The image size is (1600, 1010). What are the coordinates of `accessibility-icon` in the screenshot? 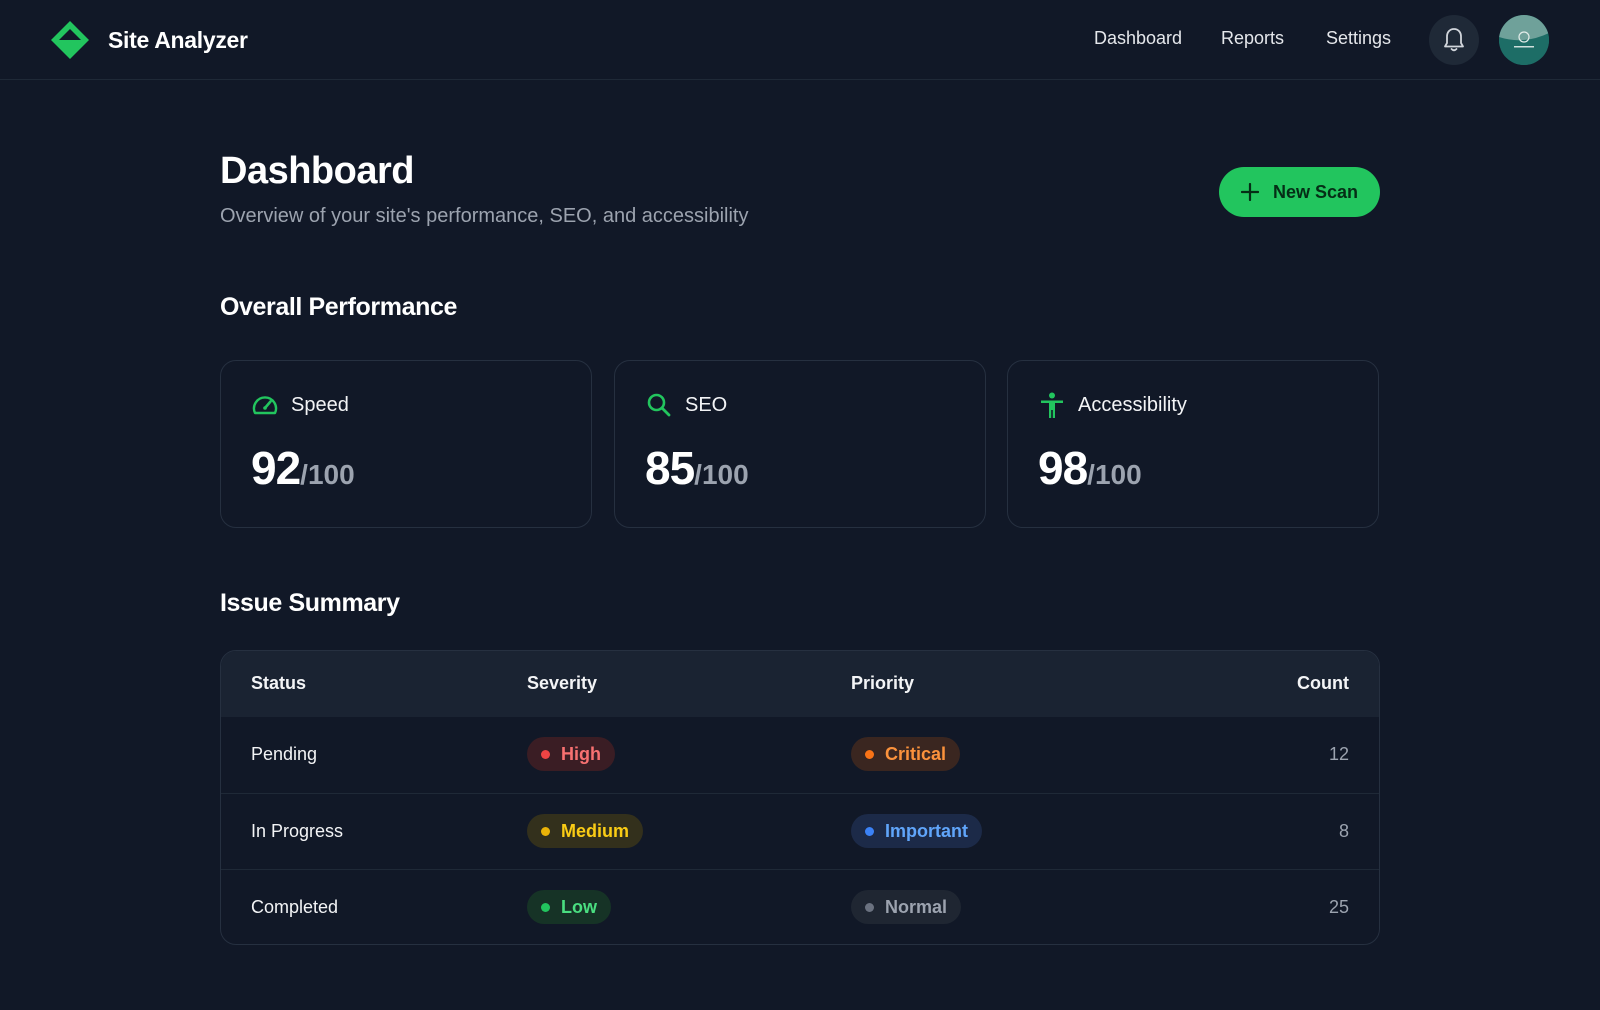 It's located at (1052, 405).